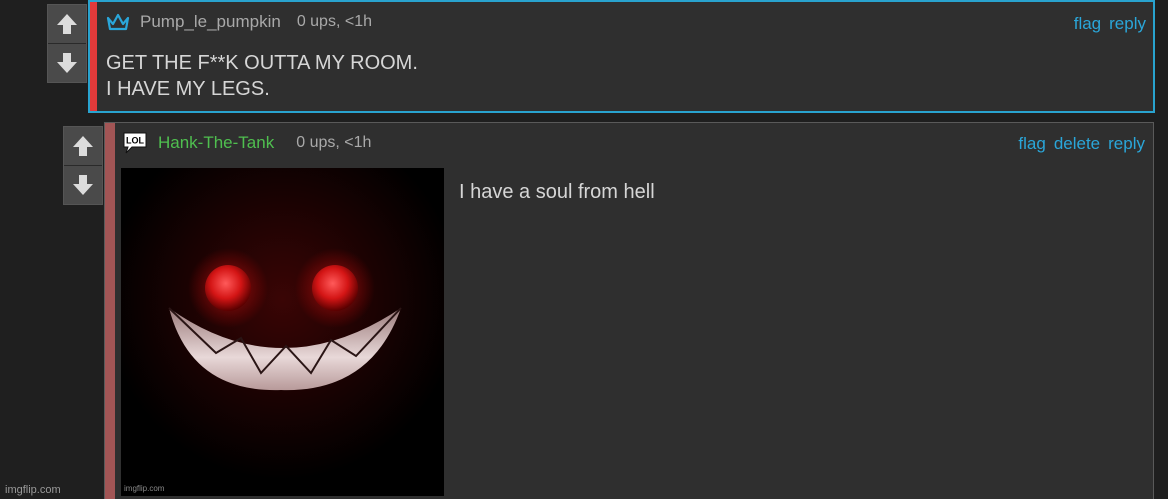 Image resolution: width=1168 pixels, height=499 pixels. I want to click on lol-badge-text: LOL, so click(135, 141).